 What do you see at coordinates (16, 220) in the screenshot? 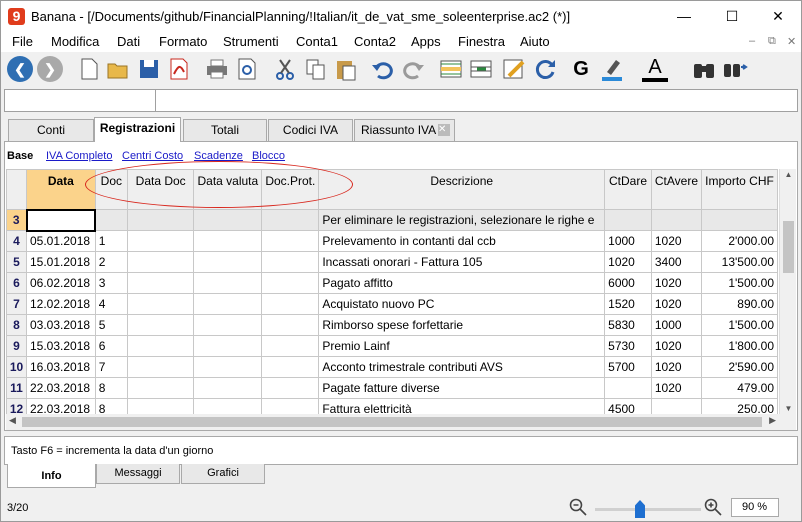
I see `row-number: 3` at bounding box center [16, 220].